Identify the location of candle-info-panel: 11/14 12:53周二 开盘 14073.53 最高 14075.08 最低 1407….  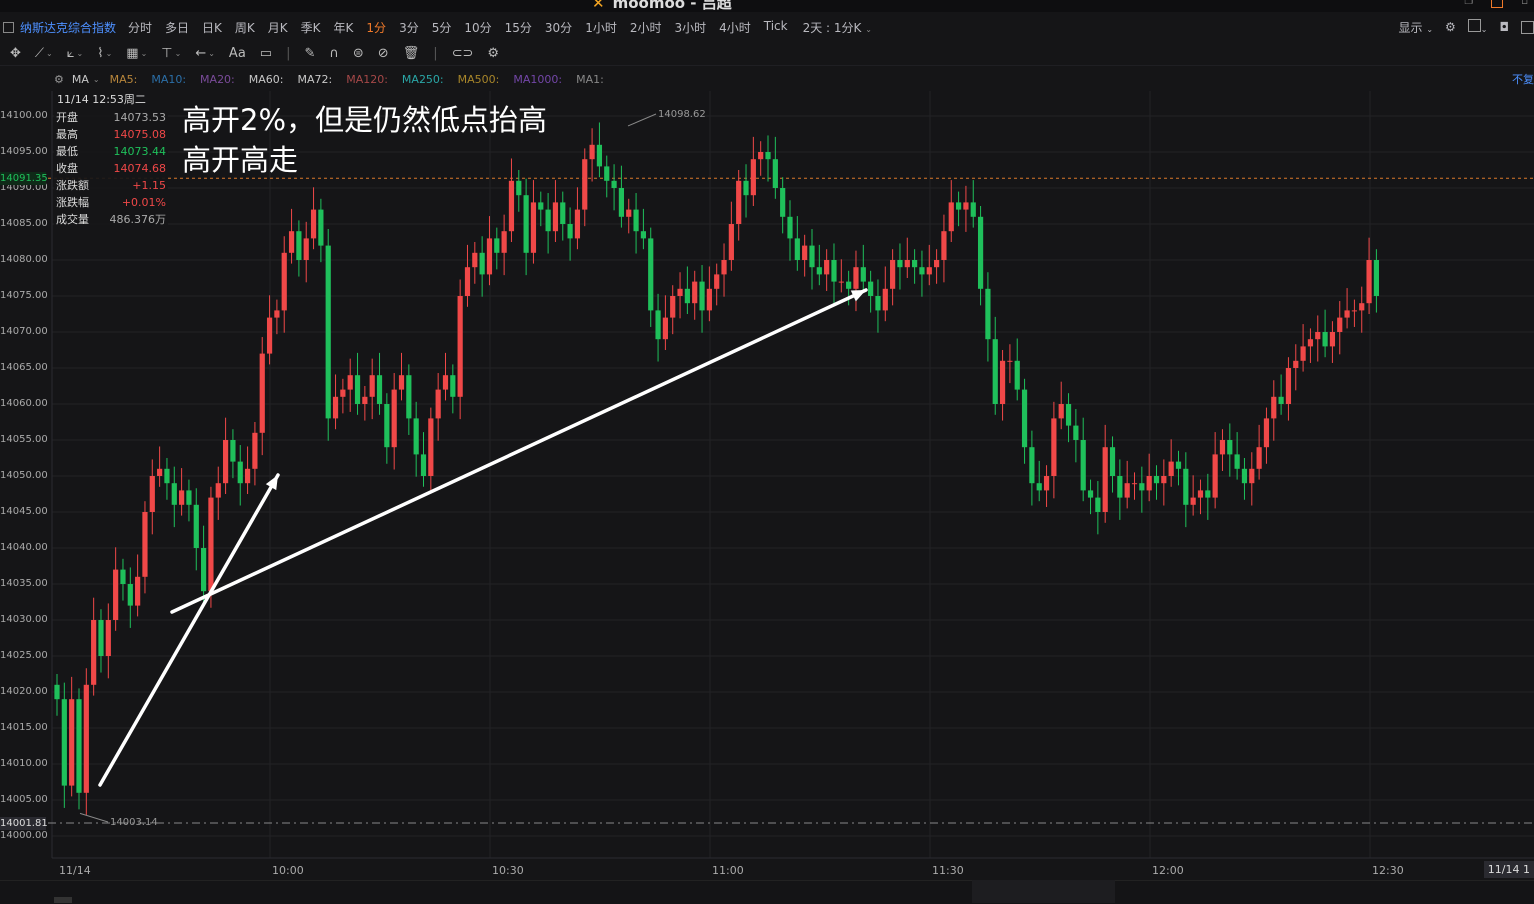
(111, 159).